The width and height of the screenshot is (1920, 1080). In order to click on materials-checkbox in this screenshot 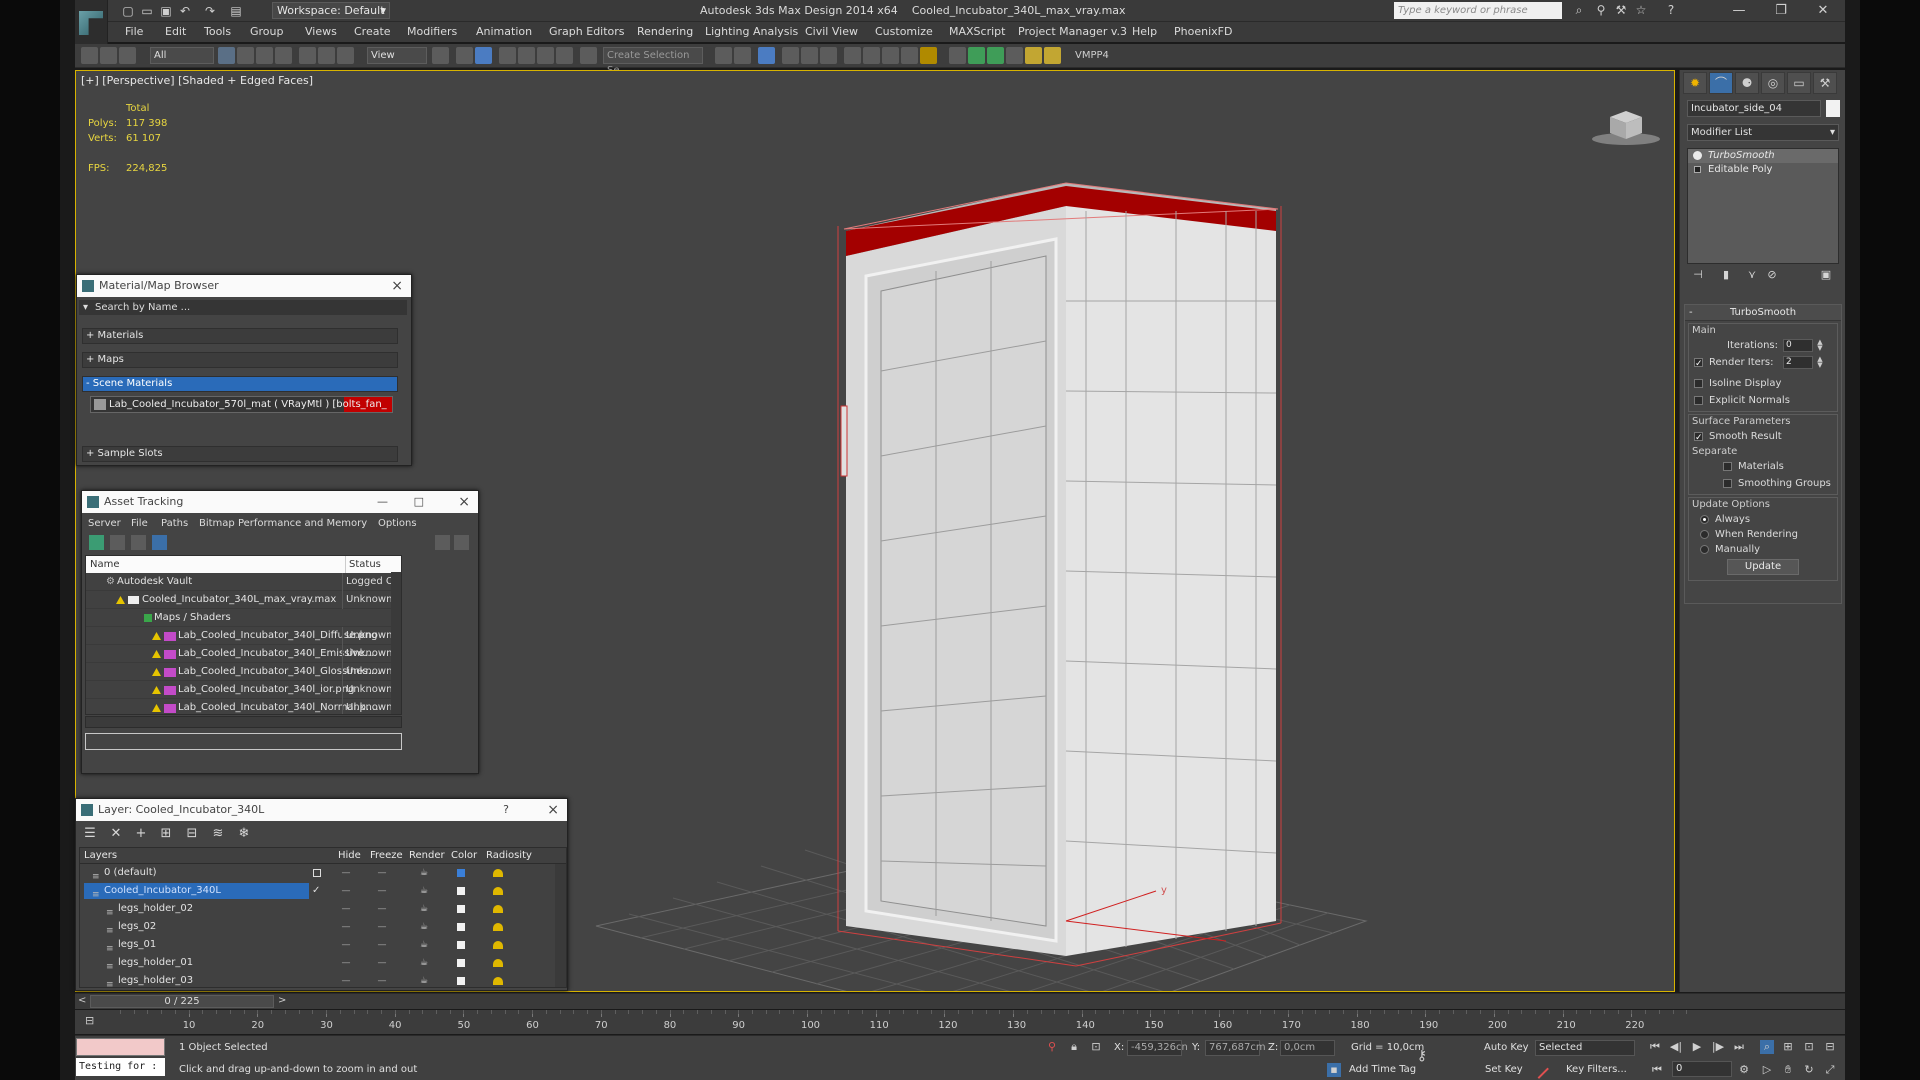, I will do `click(1727, 466)`.